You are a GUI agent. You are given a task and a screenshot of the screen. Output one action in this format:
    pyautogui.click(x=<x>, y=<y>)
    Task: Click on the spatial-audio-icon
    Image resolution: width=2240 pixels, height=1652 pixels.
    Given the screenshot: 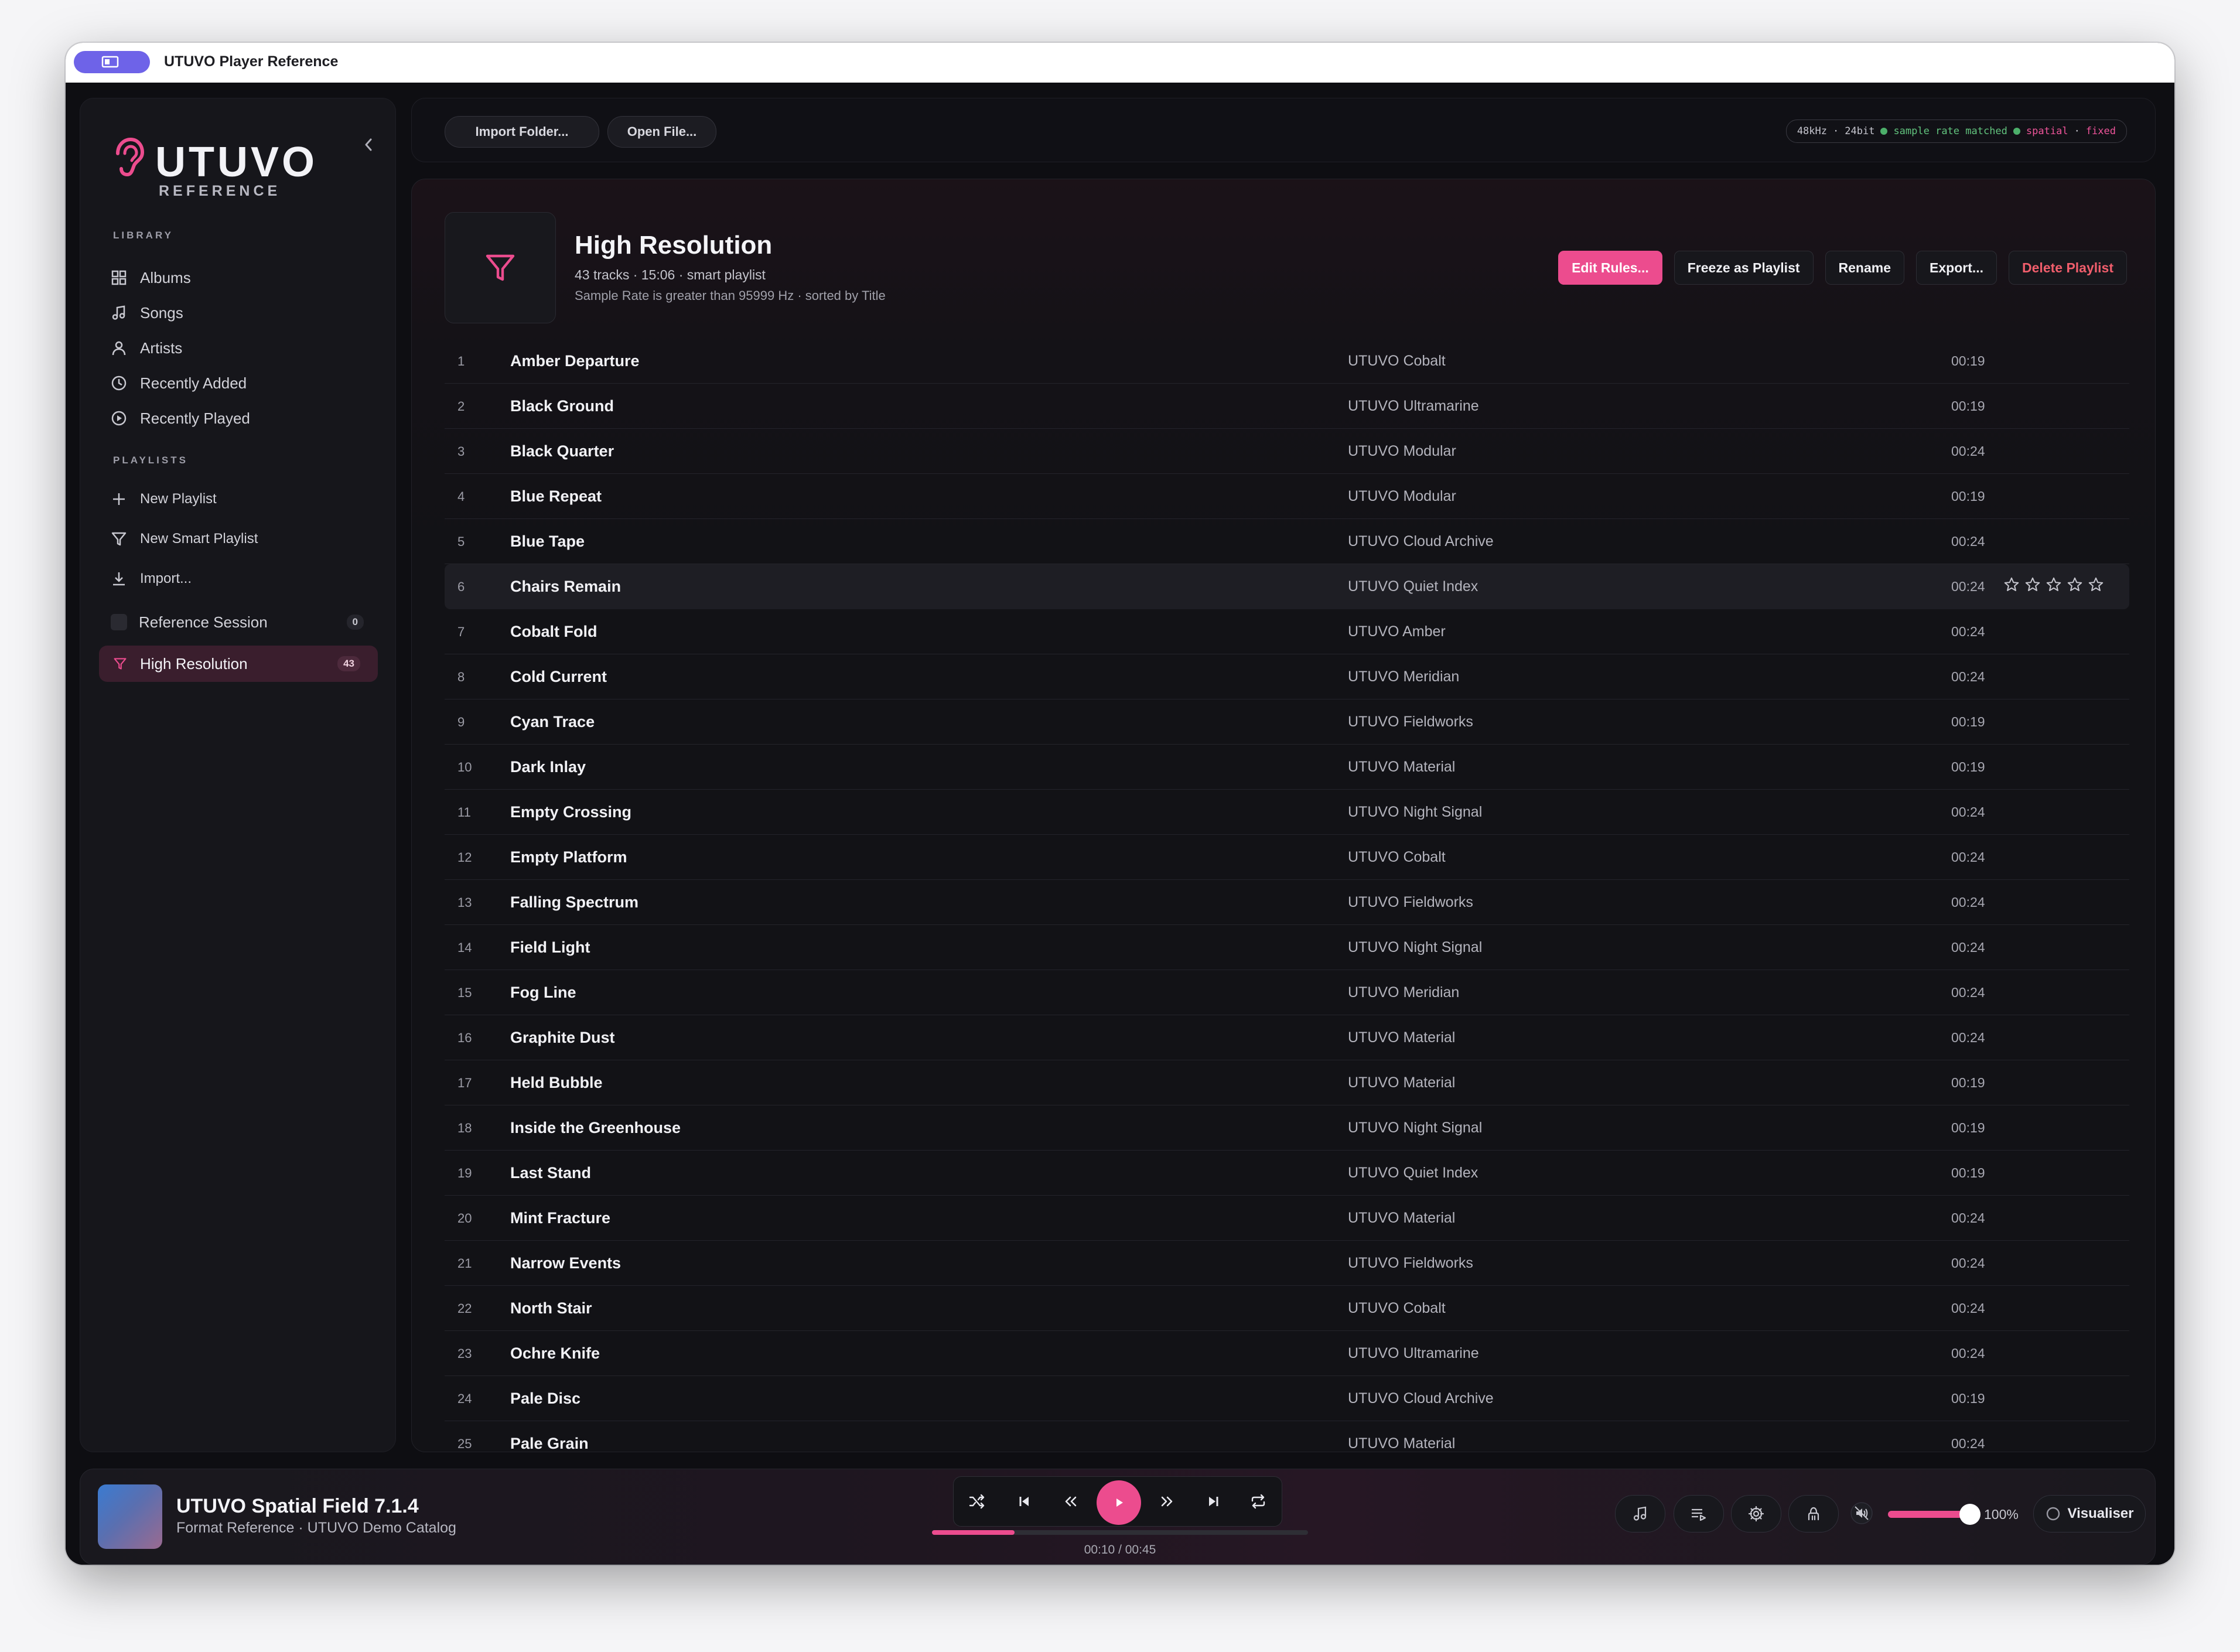 What is the action you would take?
    pyautogui.click(x=1813, y=1514)
    